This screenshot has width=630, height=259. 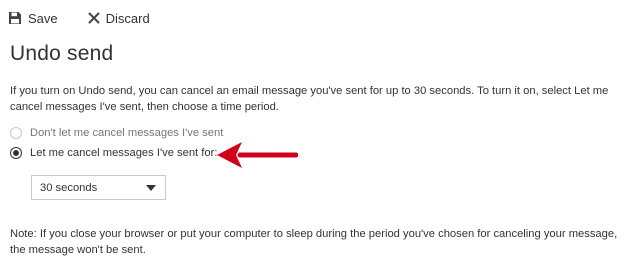 I want to click on page-title: Undo send, so click(x=62, y=53).